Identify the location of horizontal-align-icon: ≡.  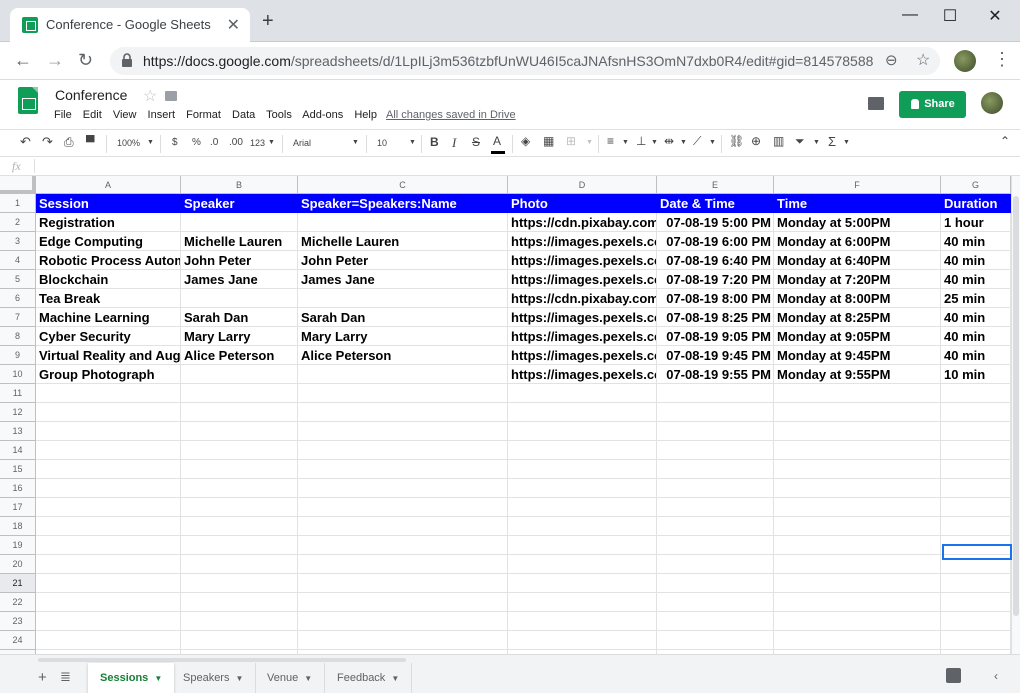
(610, 141).